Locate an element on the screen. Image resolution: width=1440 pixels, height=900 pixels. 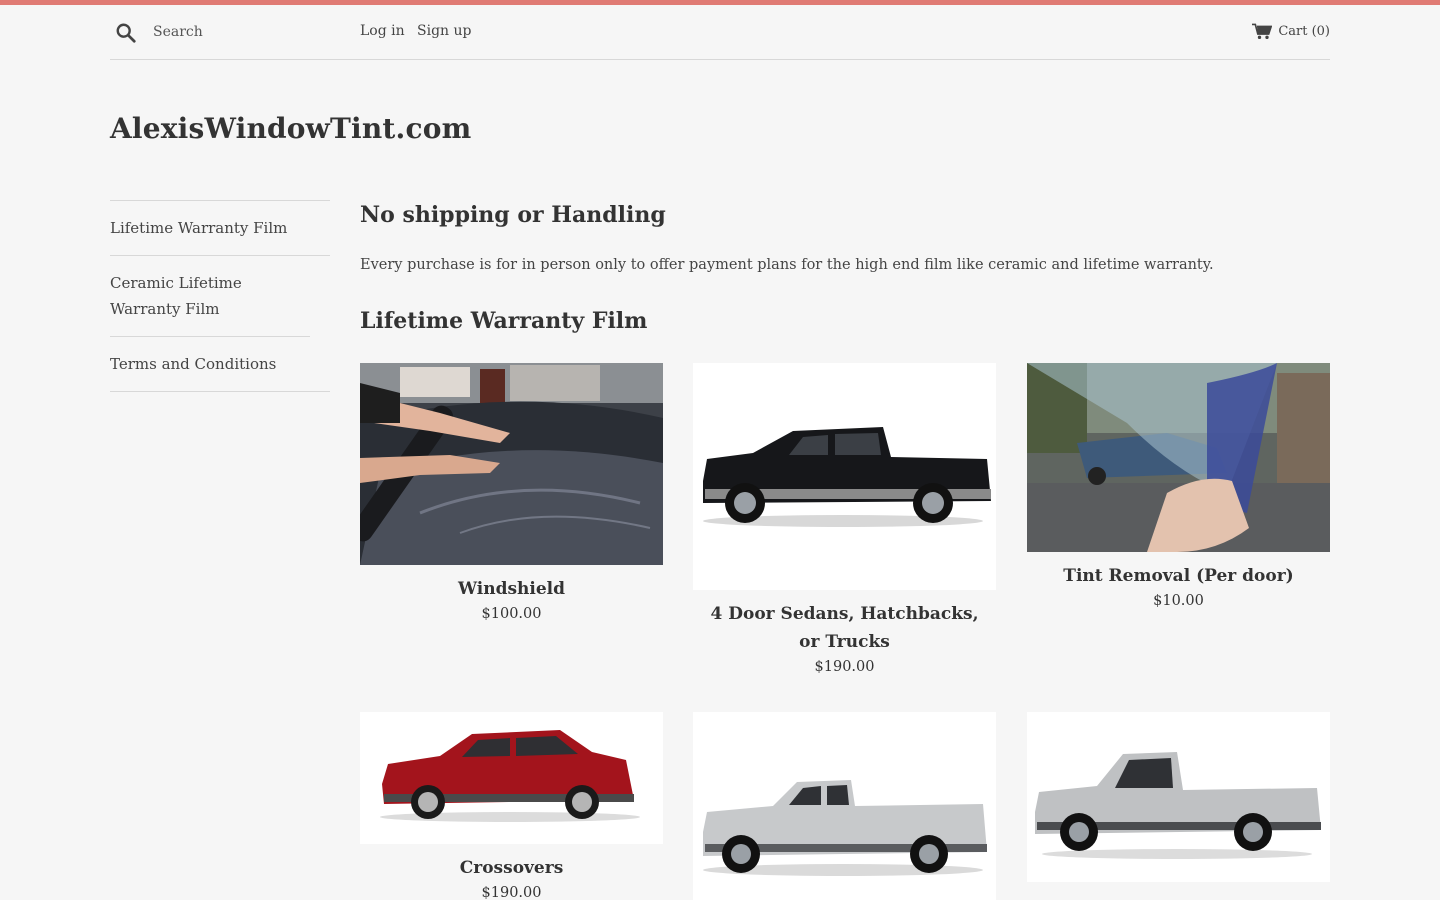
product-price: $100.00 is located at coordinates (511, 614).